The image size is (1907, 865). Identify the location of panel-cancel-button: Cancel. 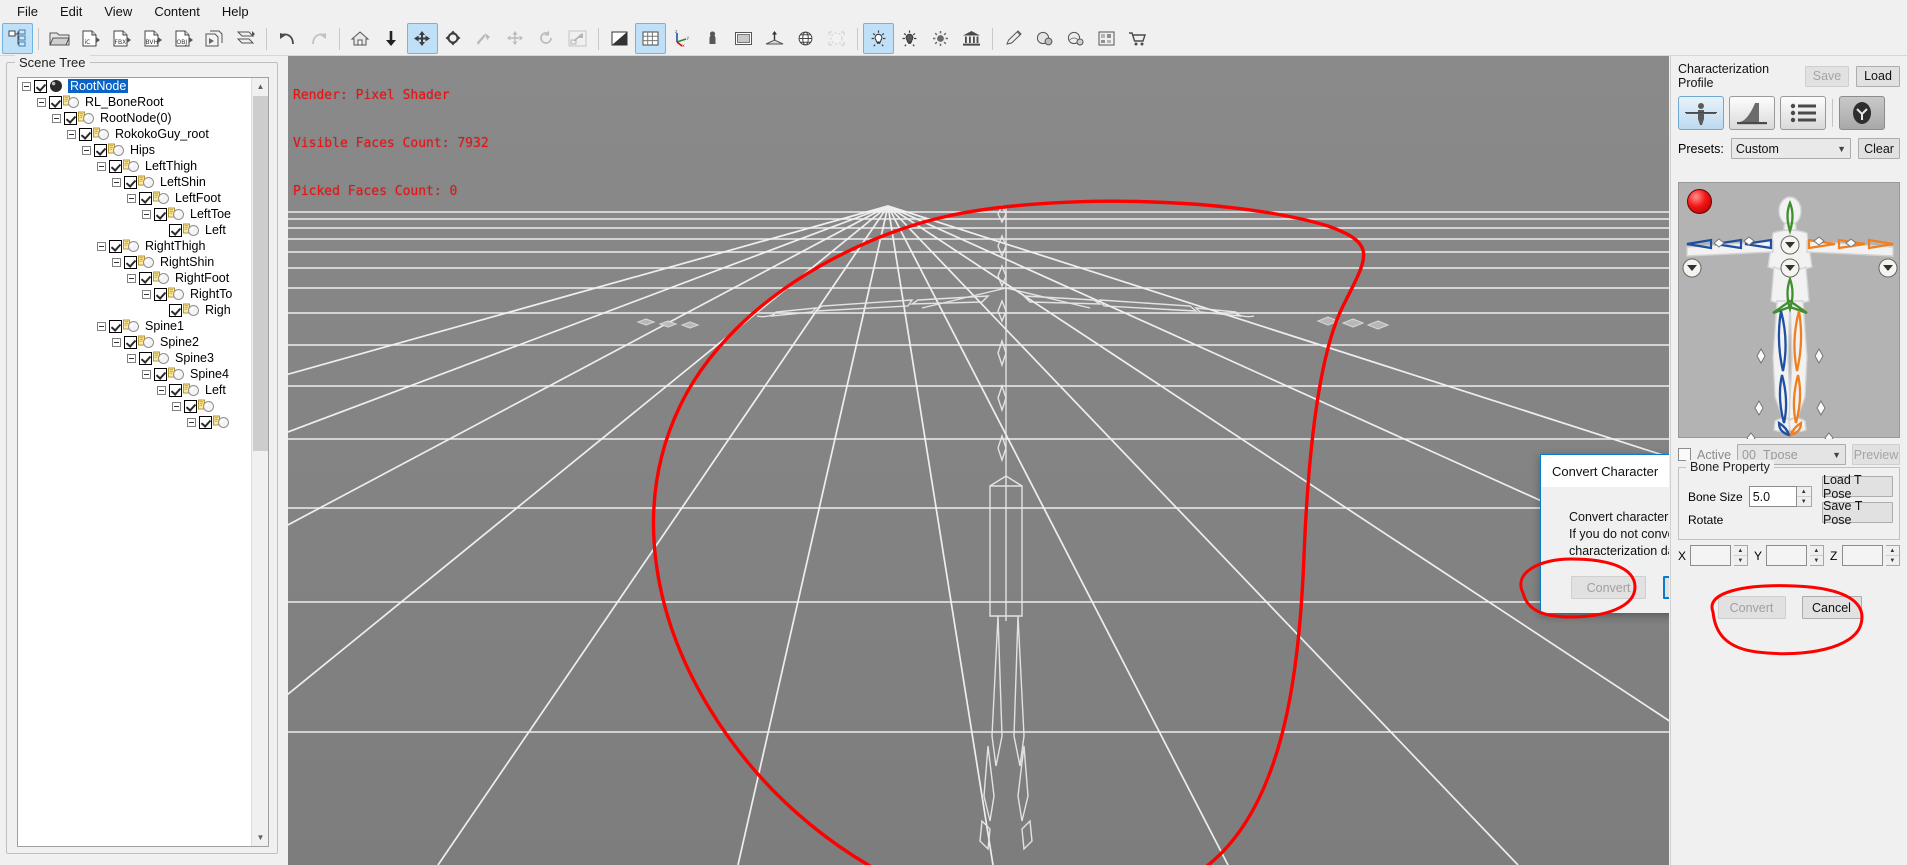
(1831, 607).